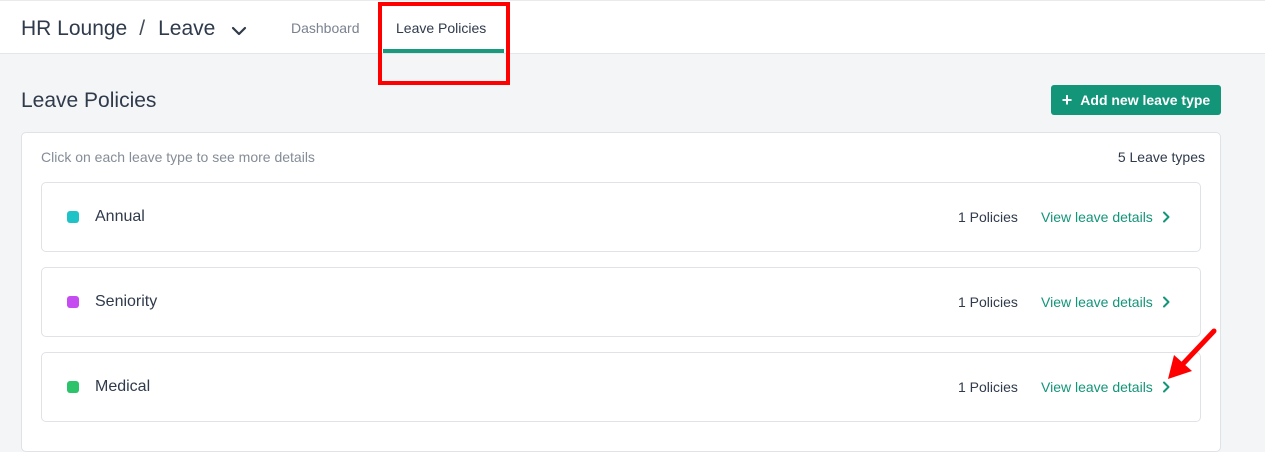 The image size is (1265, 452). I want to click on add-leave-type-button: + Add new leave type, so click(1136, 100).